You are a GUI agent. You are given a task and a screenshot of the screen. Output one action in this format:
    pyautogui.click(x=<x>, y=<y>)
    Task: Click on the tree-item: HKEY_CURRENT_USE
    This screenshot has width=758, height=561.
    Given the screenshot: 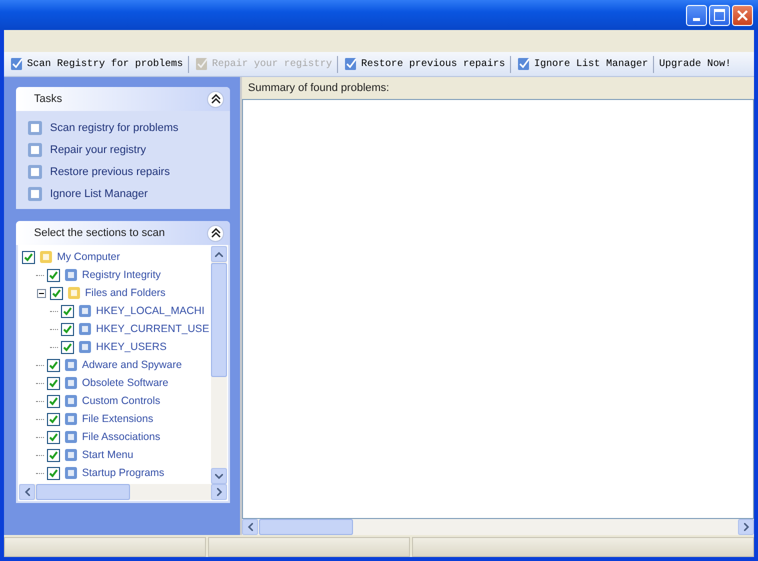 What is the action you would take?
    pyautogui.click(x=153, y=329)
    